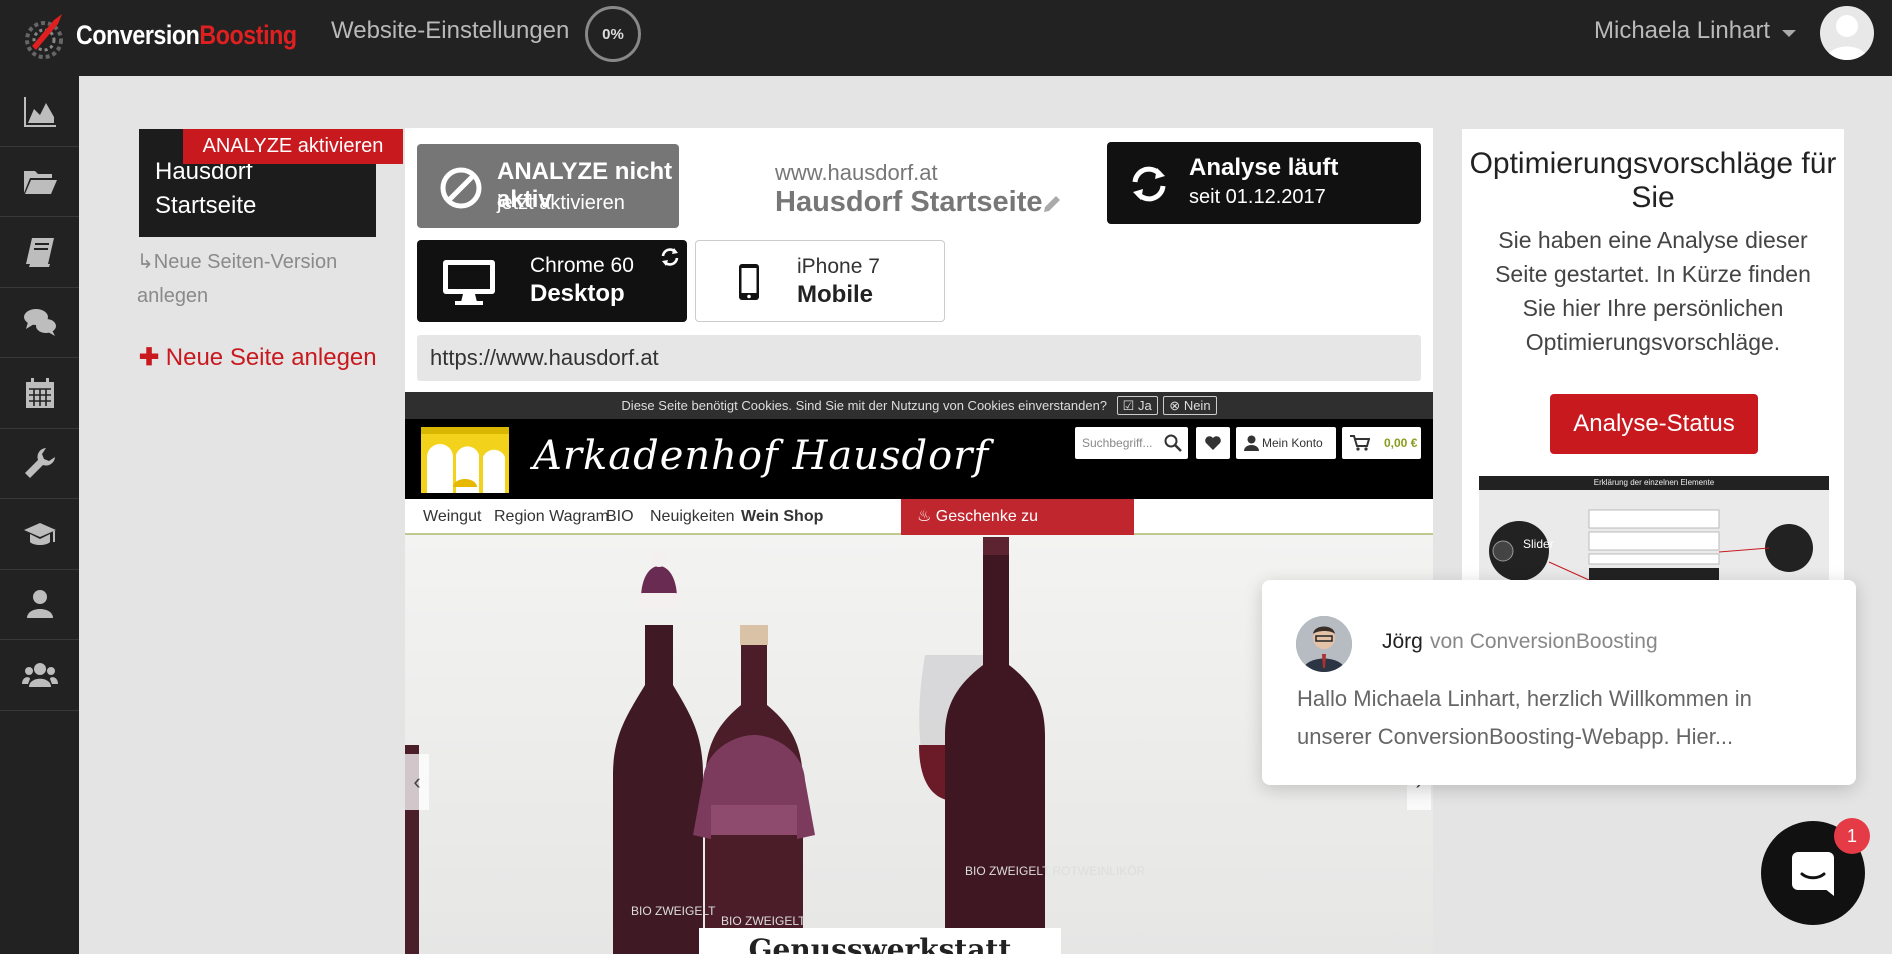 The image size is (1892, 954). I want to click on nav-item-projects, so click(39, 182).